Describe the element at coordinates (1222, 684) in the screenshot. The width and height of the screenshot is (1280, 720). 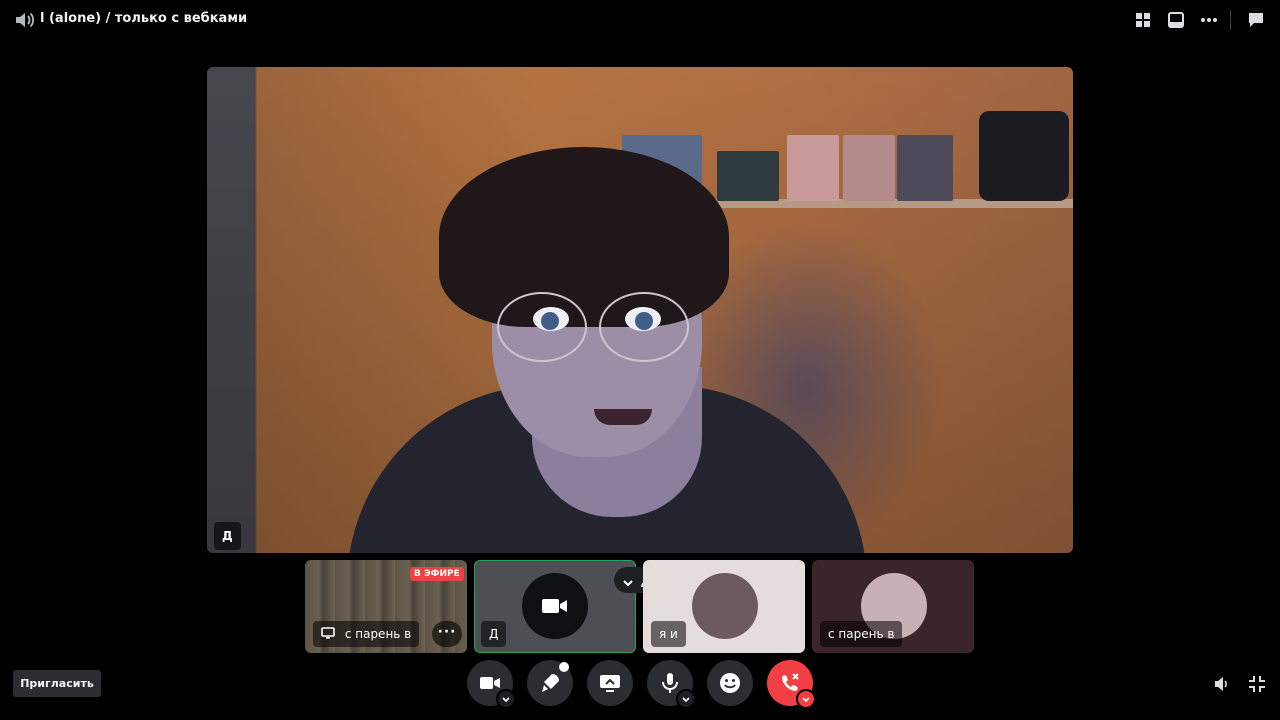
I see `volume-icon` at that location.